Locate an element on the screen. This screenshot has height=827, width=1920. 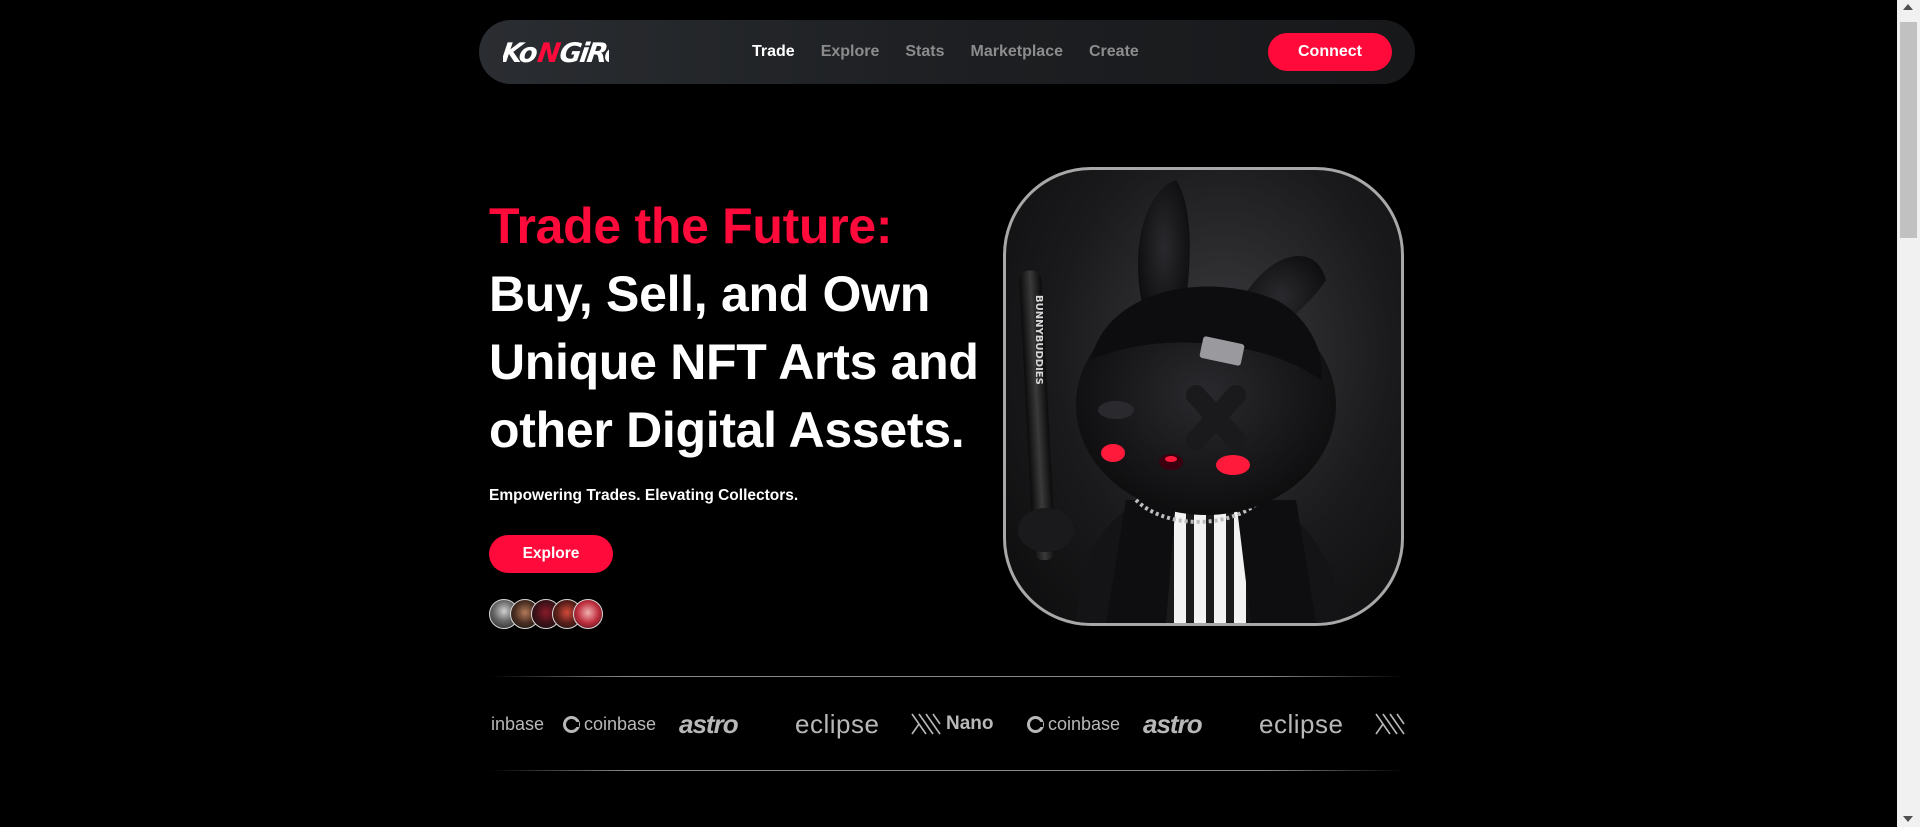
partner-logo-nano-partial is located at coordinates (1390, 724).